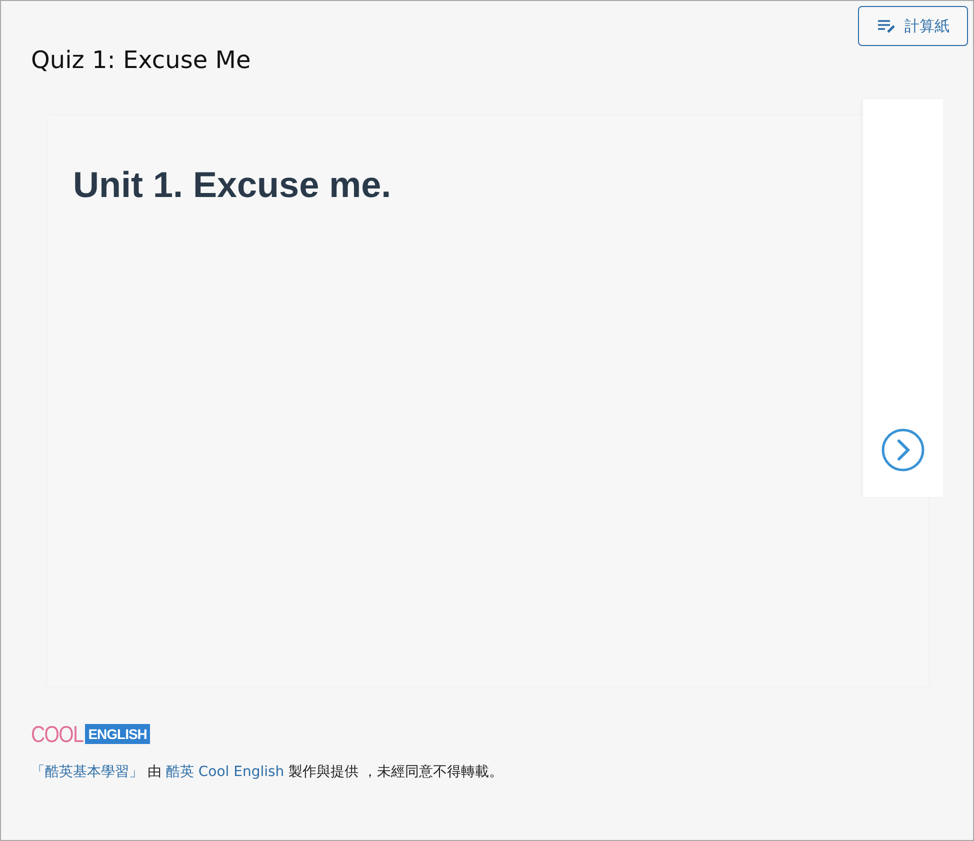 The width and height of the screenshot is (974, 841). I want to click on copyright-notice: 「酷英基本學習」 由 酷英 Cool English 製作與提供 ，未經同意不得轉載。, so click(267, 772).